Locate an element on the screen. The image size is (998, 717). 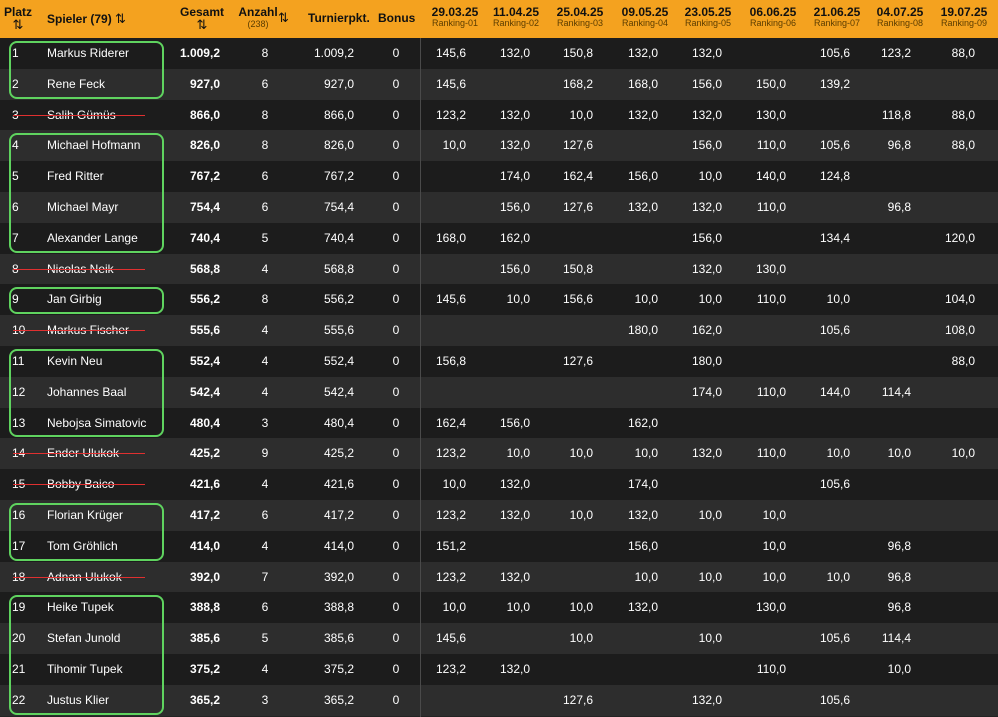
ranking-label: Ranking-09 is located at coordinates (964, 23).